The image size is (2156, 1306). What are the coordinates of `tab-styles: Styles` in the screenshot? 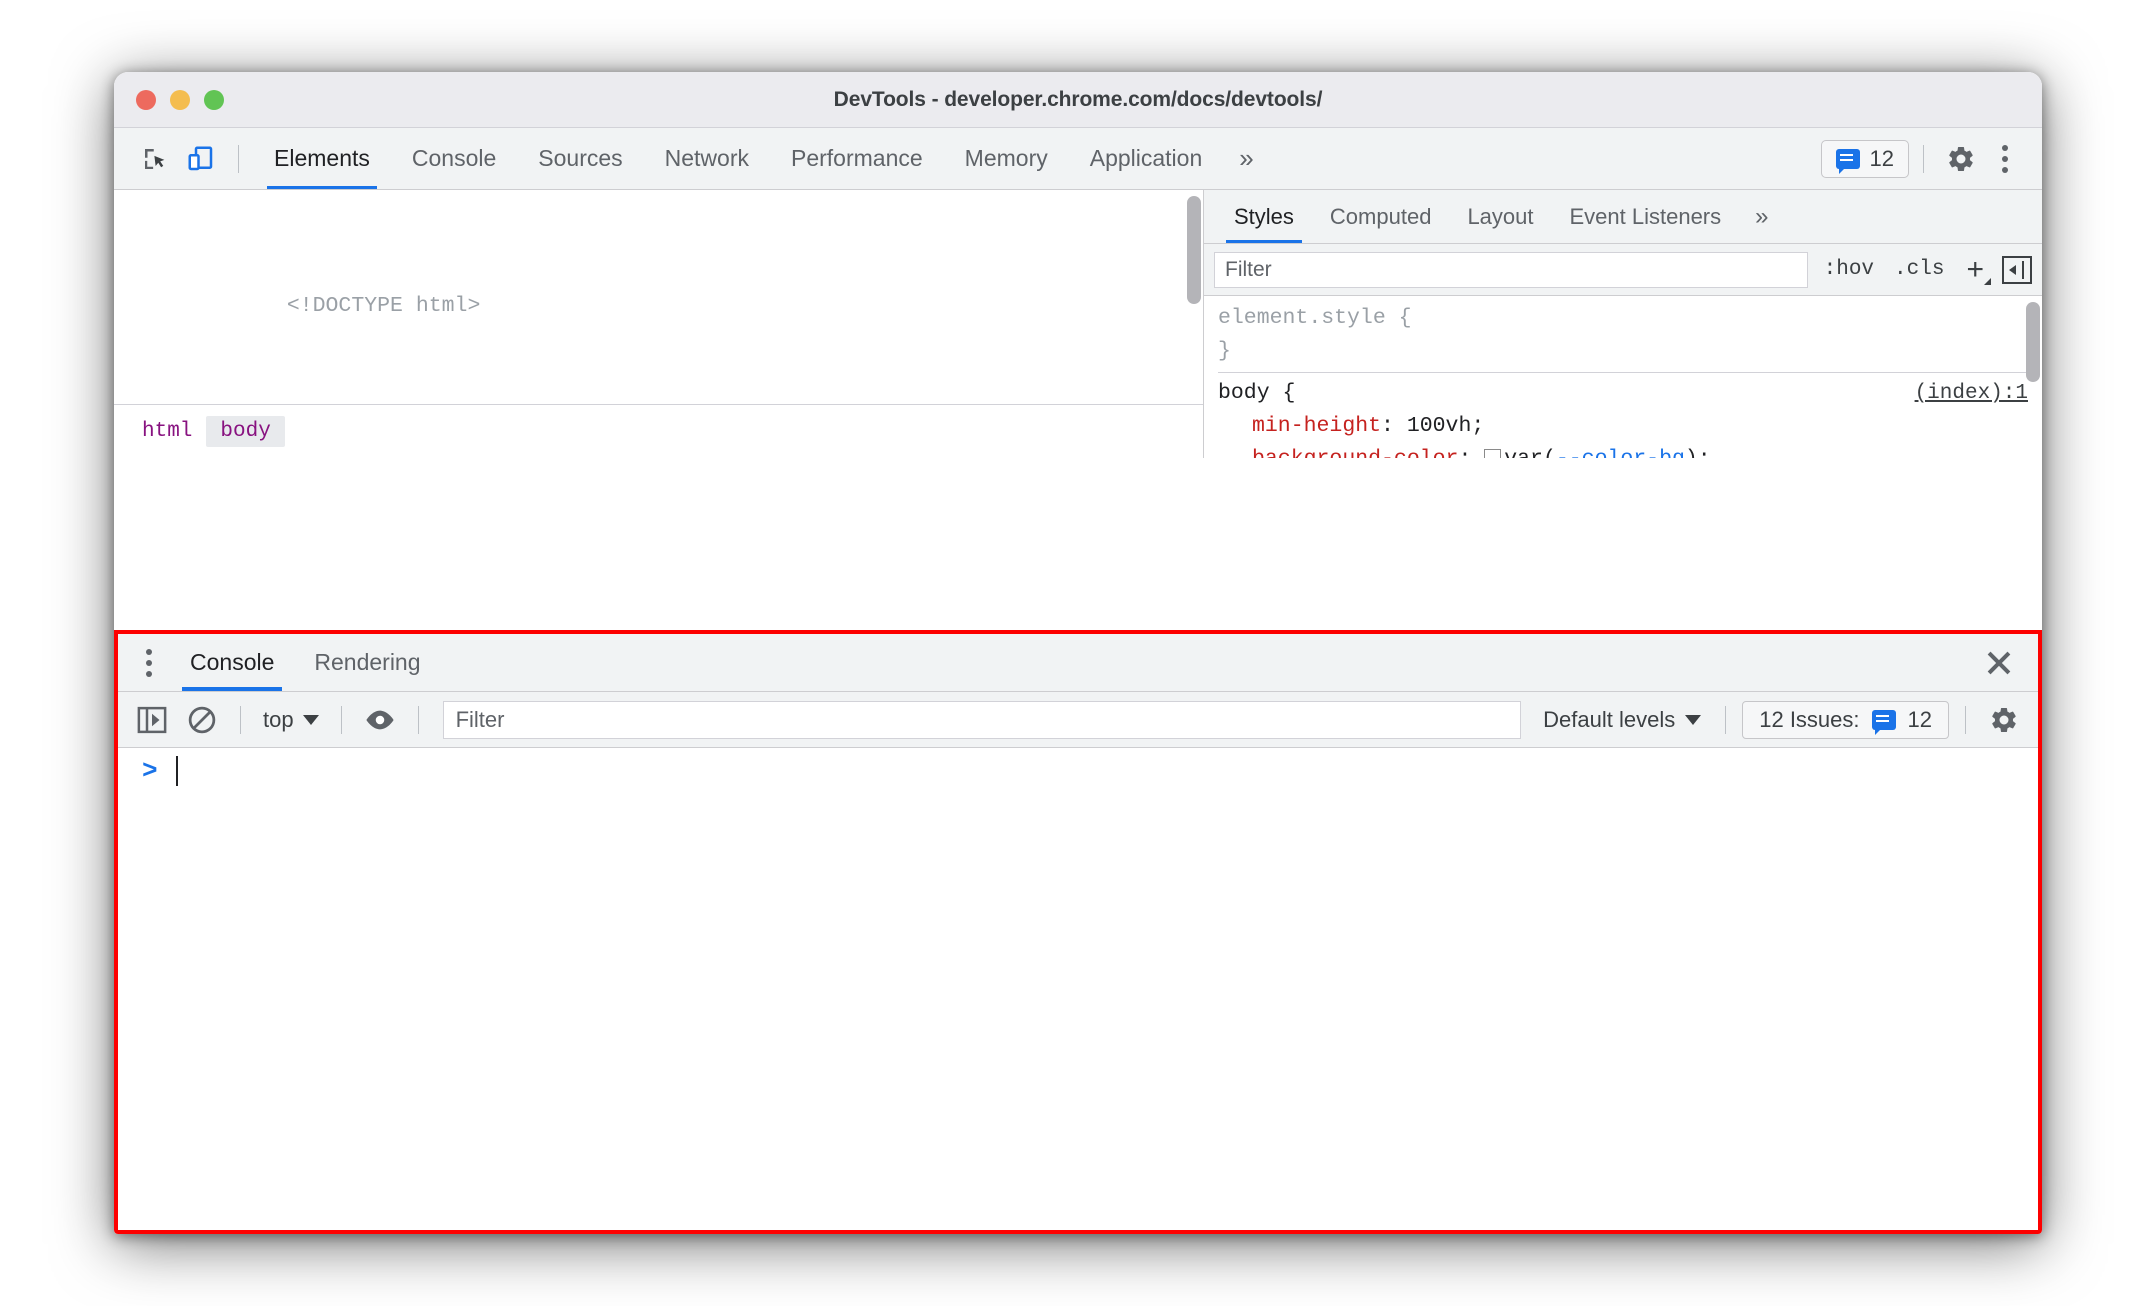 It's located at (1264, 216).